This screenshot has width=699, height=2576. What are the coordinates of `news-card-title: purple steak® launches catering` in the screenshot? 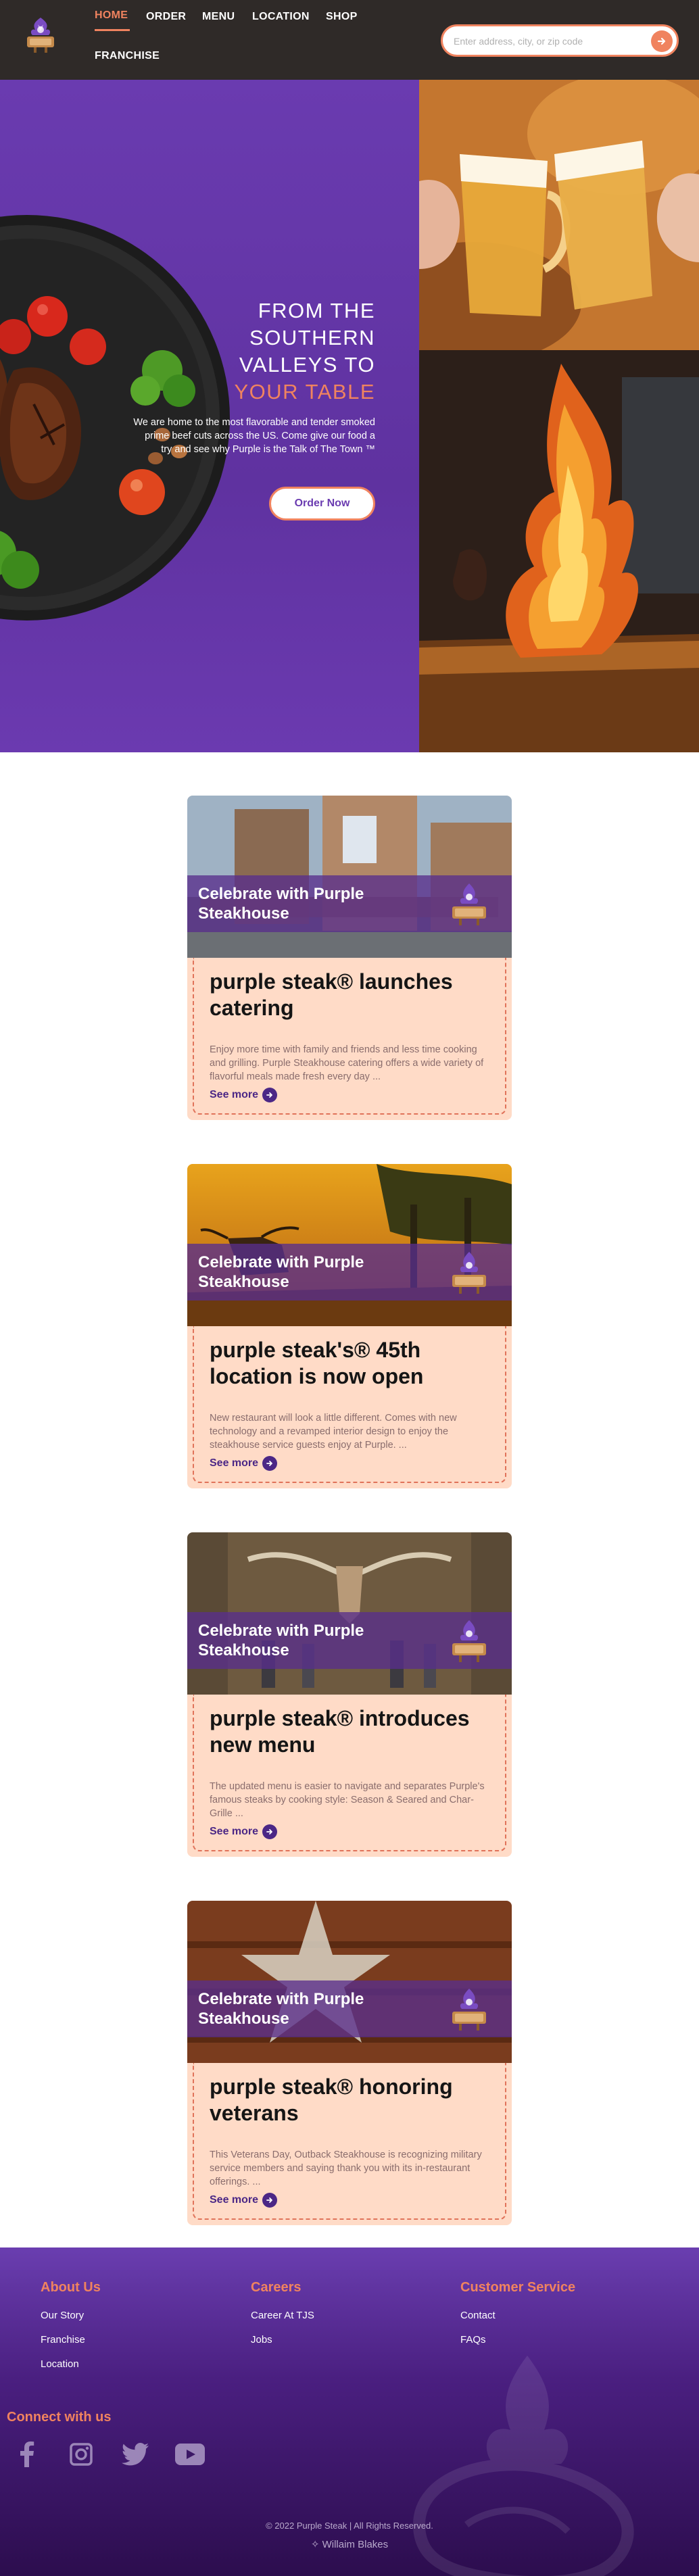 It's located at (331, 994).